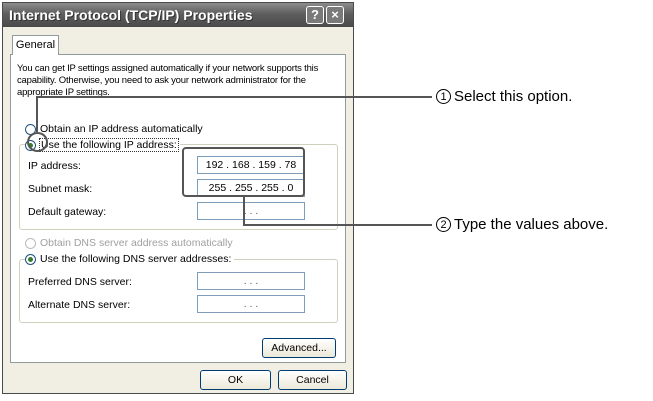 The height and width of the screenshot is (401, 653). Describe the element at coordinates (136, 243) in the screenshot. I see `radio-label: Obtain DNS server address automatically` at that location.